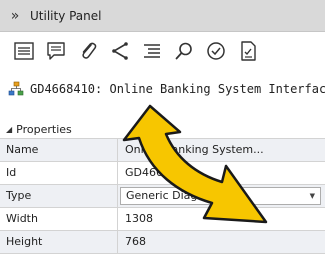 Image resolution: width=325 pixels, height=276 pixels. I want to click on property-row-id: Id GD4668410, so click(162, 173).